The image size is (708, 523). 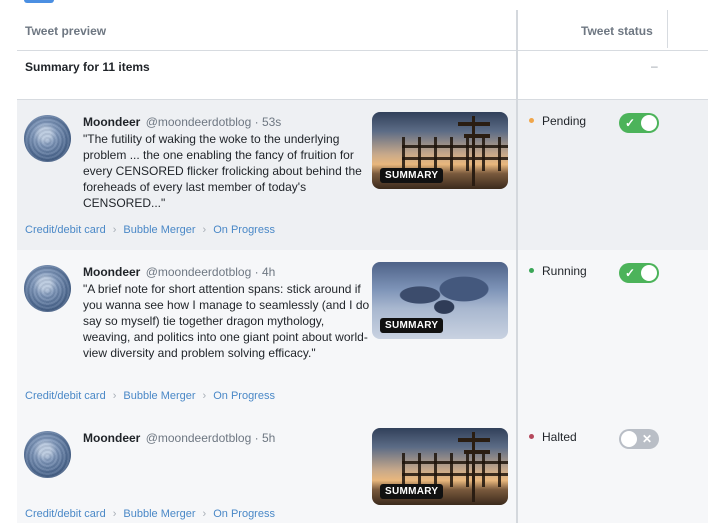 I want to click on status-label: Running, so click(x=564, y=271).